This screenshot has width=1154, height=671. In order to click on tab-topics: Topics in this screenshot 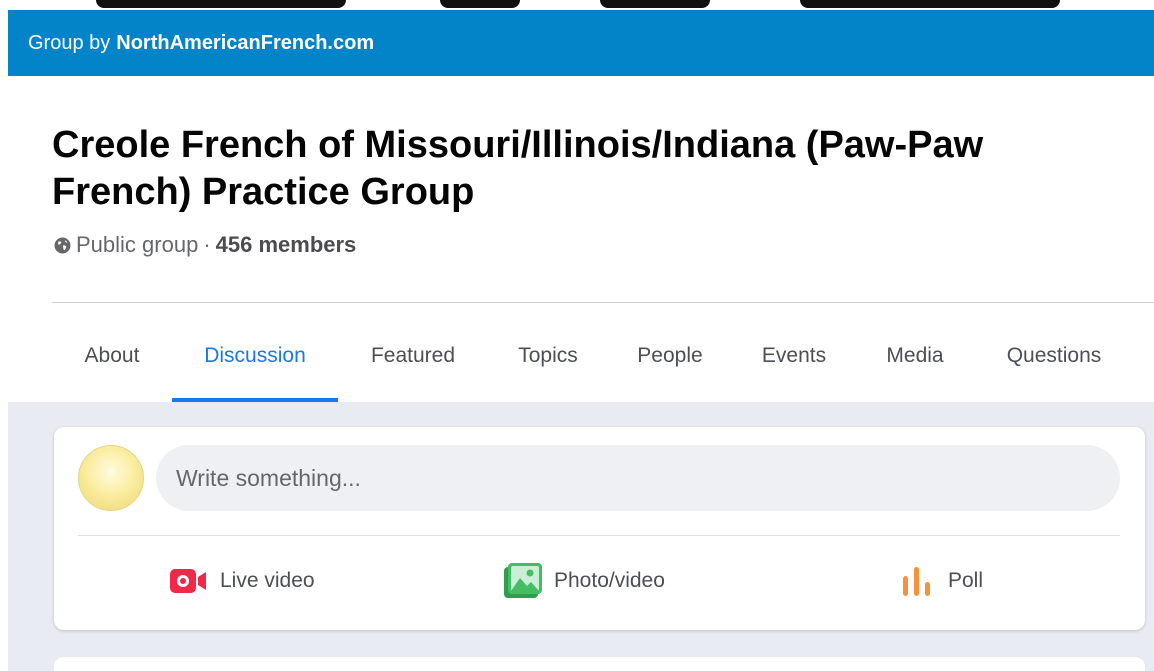, I will do `click(548, 356)`.